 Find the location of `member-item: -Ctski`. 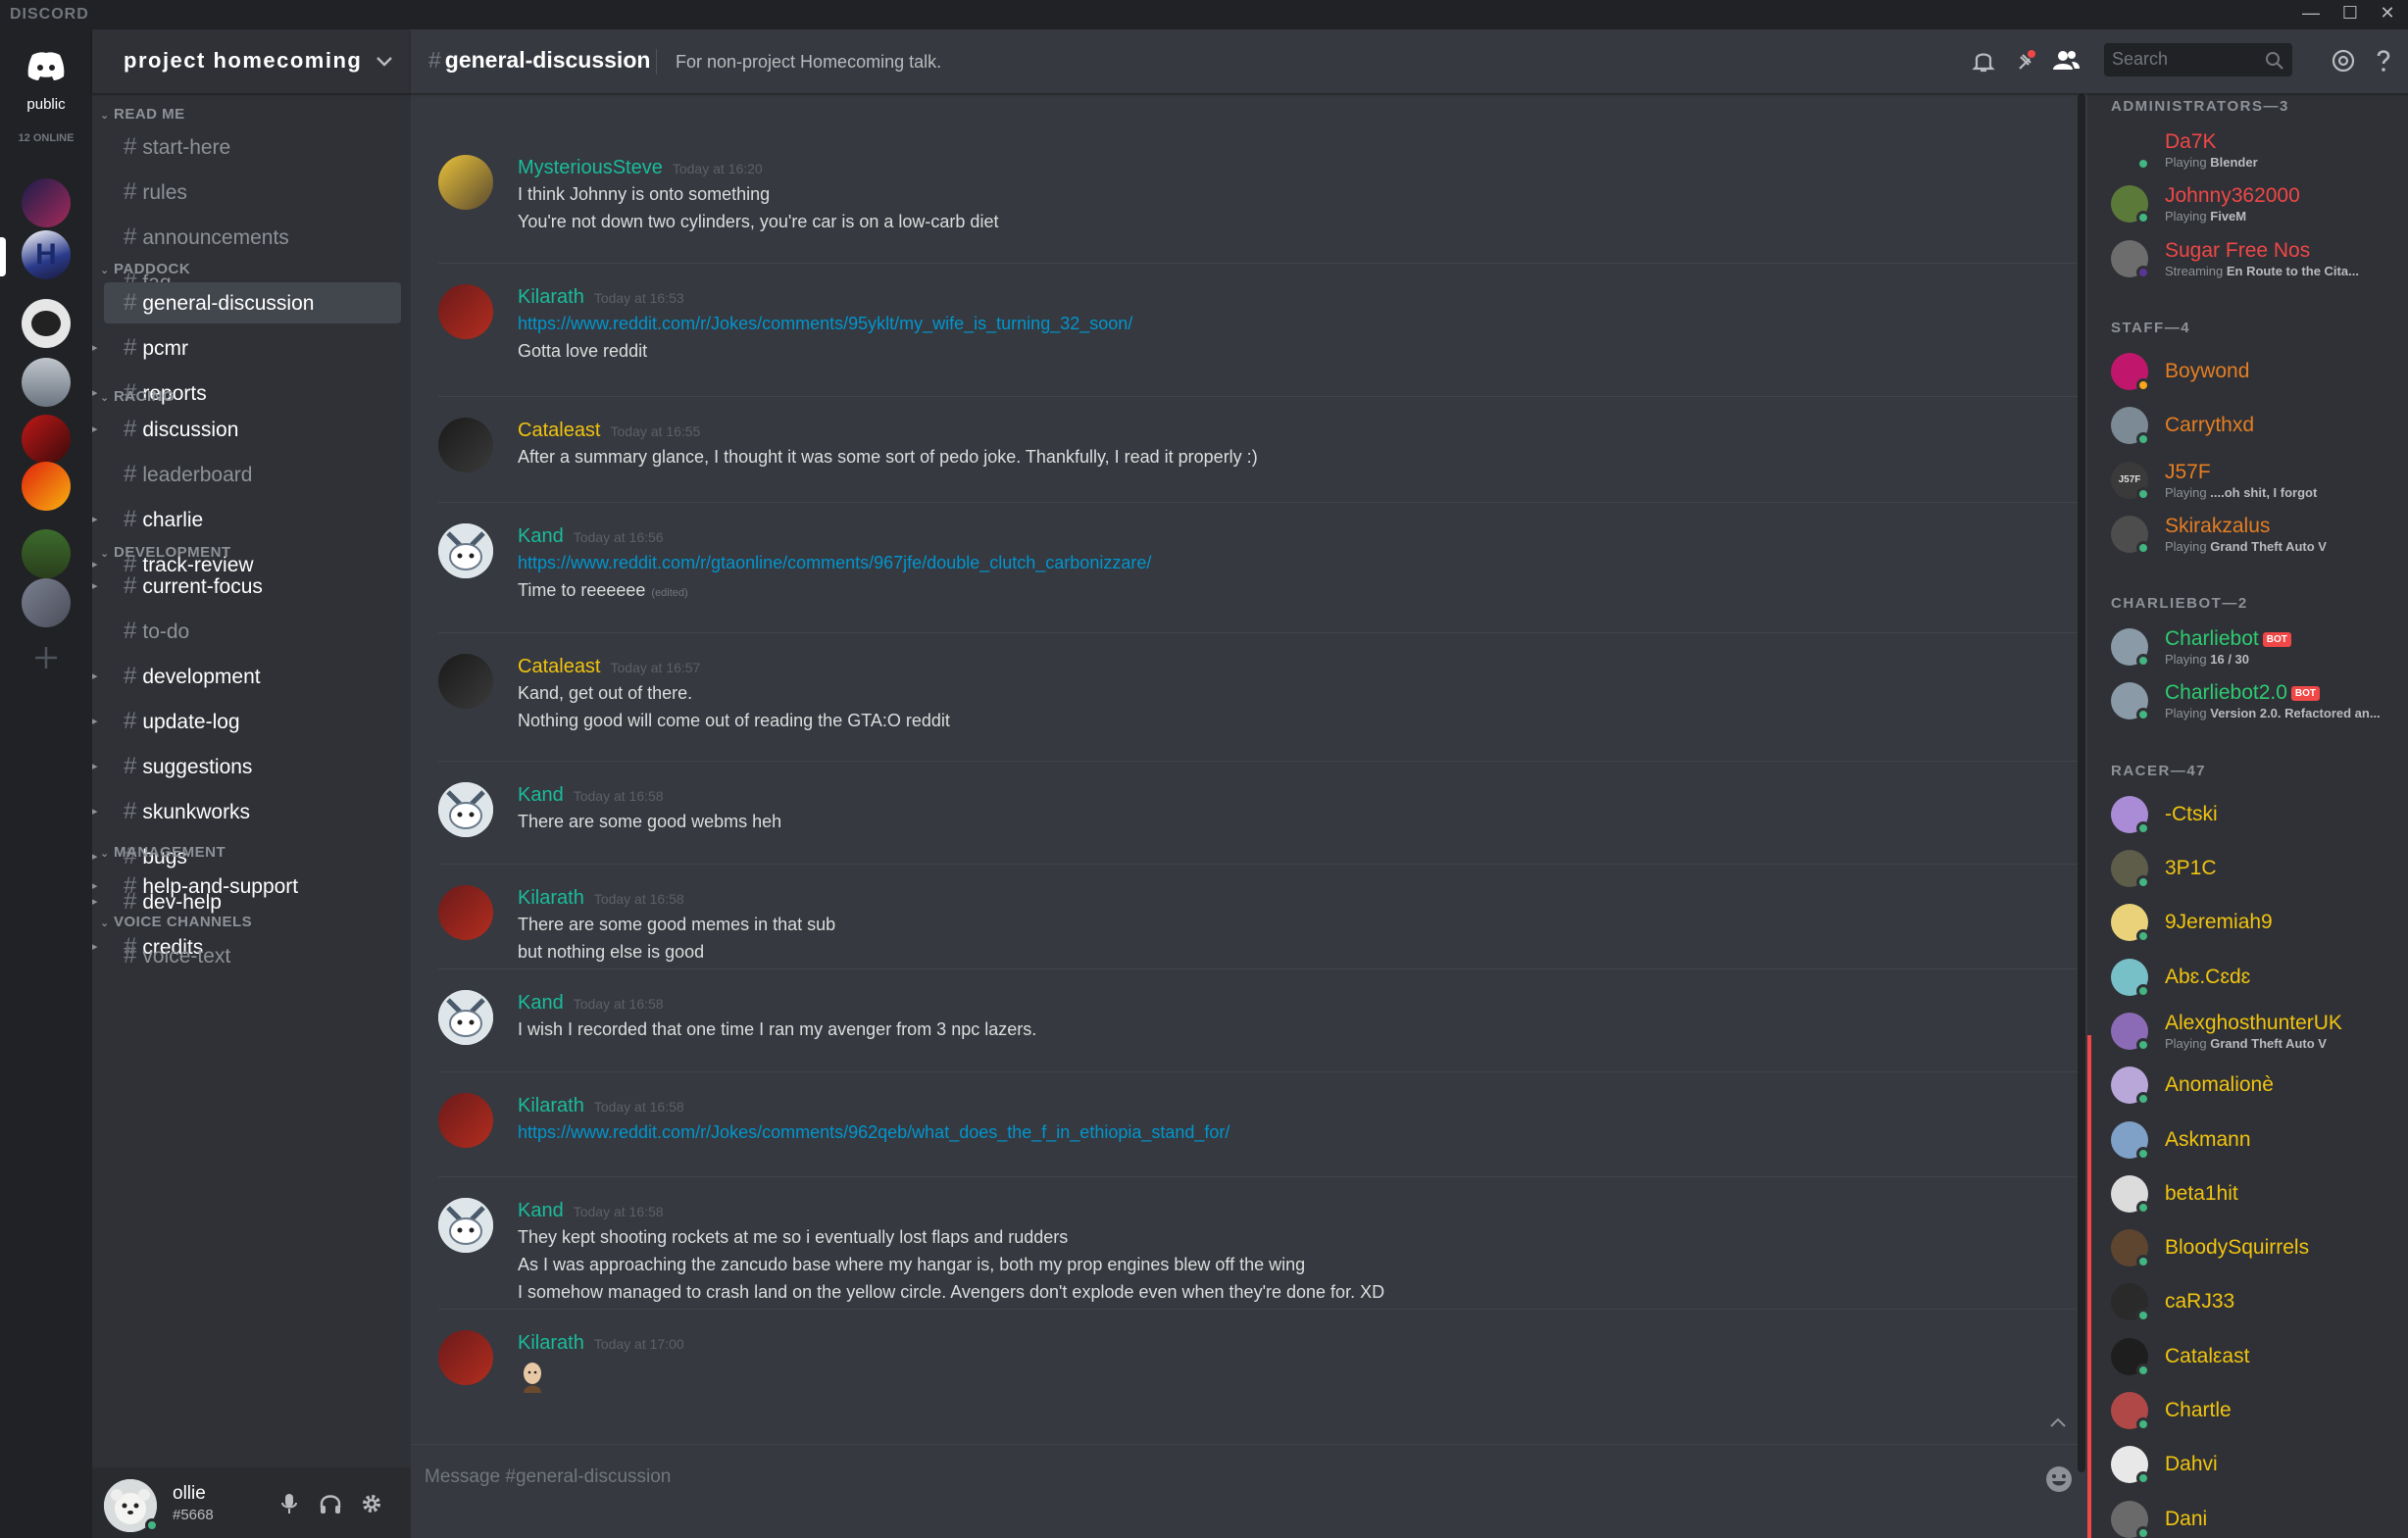

member-item: -Ctski is located at coordinates (2253, 814).